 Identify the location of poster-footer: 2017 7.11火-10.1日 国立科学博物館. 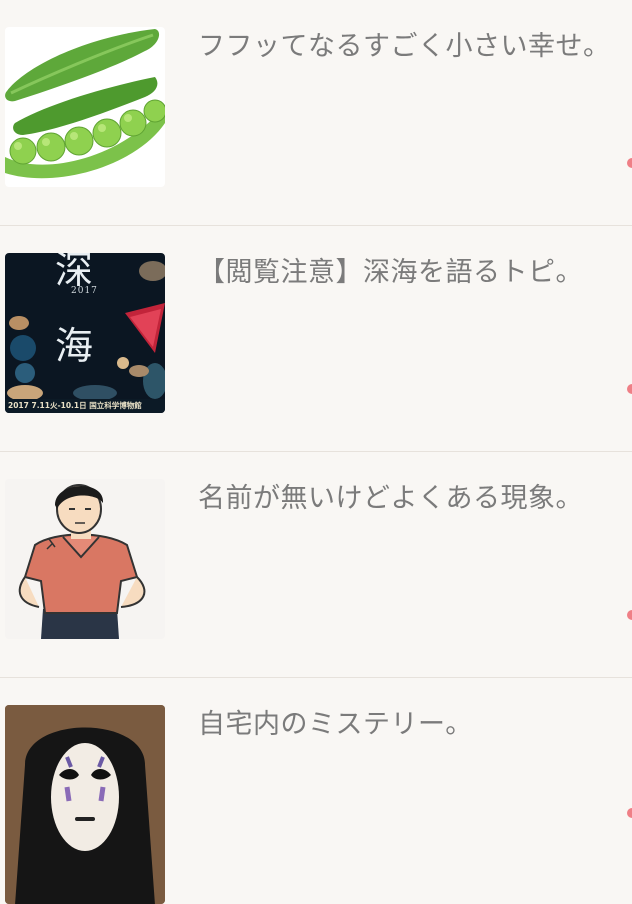
(85, 406).